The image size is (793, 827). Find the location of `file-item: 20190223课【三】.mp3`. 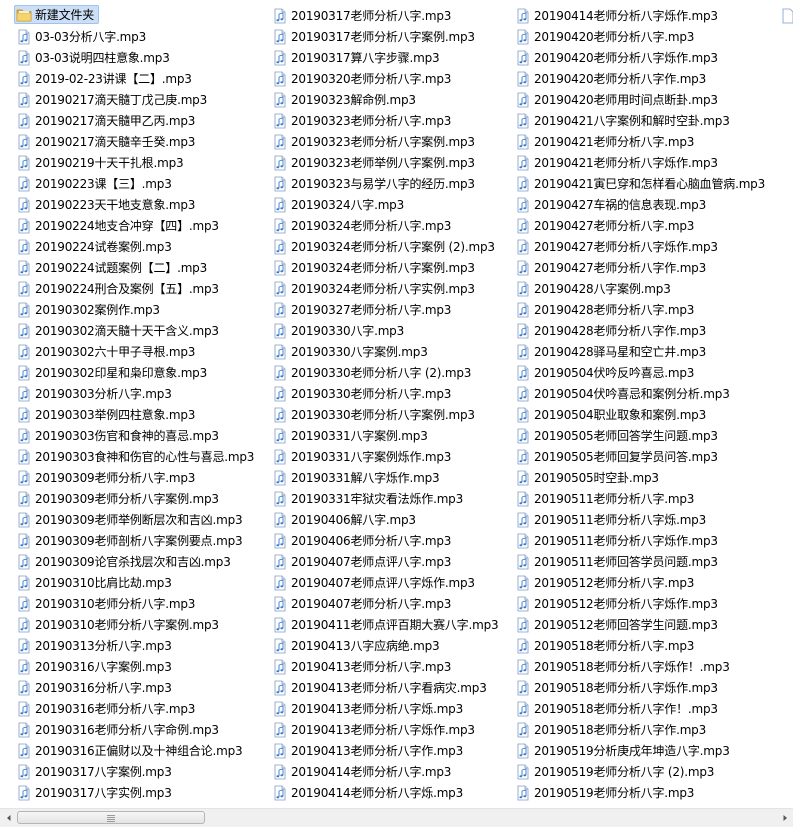

file-item: 20190223课【三】.mp3 is located at coordinates (141, 183).